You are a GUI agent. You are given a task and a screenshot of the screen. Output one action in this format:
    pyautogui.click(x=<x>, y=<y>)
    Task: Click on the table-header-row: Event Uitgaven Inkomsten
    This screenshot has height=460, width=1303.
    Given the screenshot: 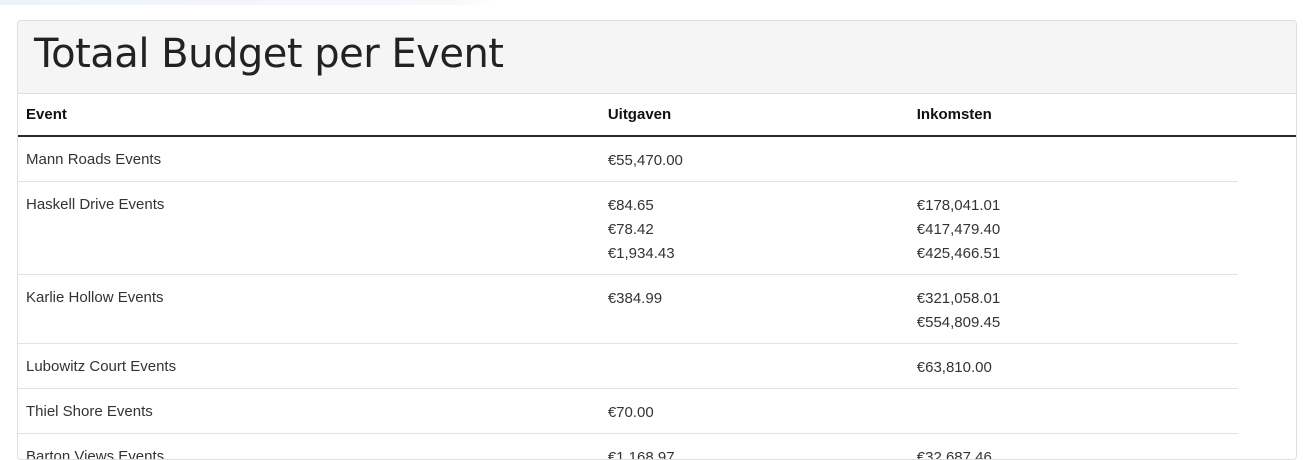 What is the action you would take?
    pyautogui.click(x=657, y=115)
    